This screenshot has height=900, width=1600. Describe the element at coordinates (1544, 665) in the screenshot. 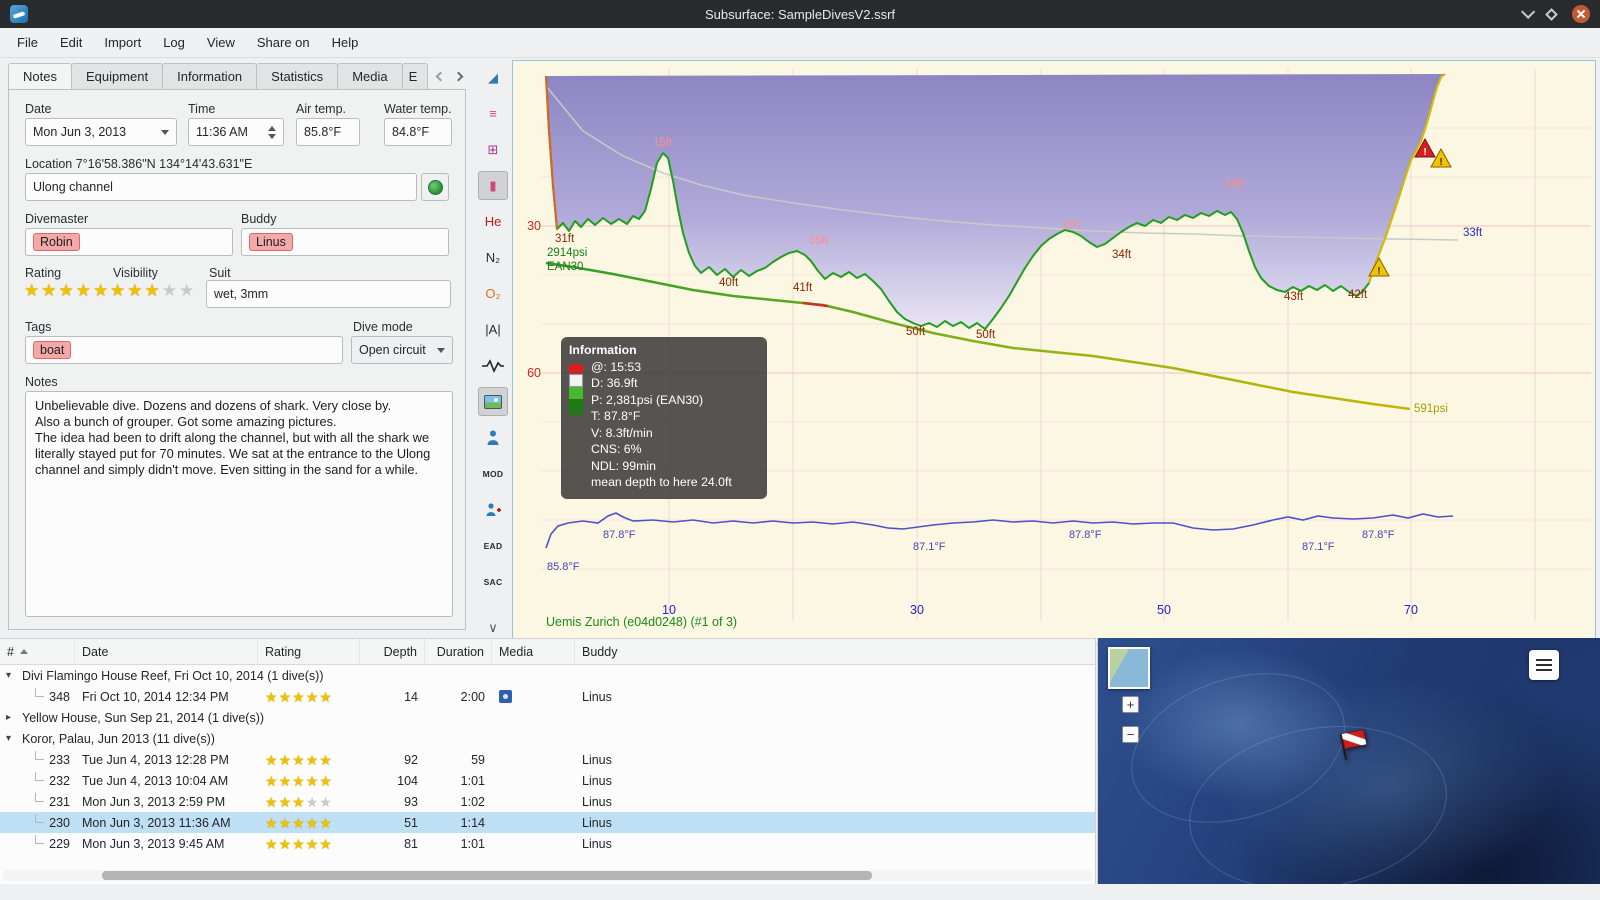

I see `map-menu-icon` at that location.